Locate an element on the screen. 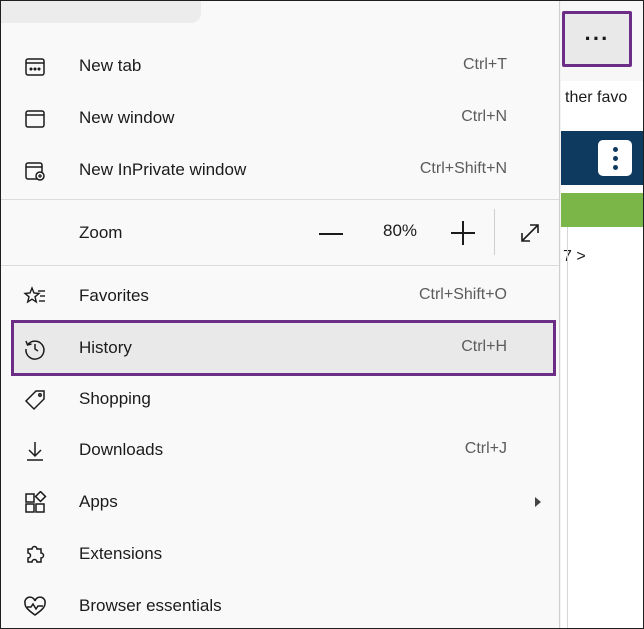 Image resolution: width=644 pixels, height=629 pixels. menu-item-history: History Ctrl+H is located at coordinates (283, 349).